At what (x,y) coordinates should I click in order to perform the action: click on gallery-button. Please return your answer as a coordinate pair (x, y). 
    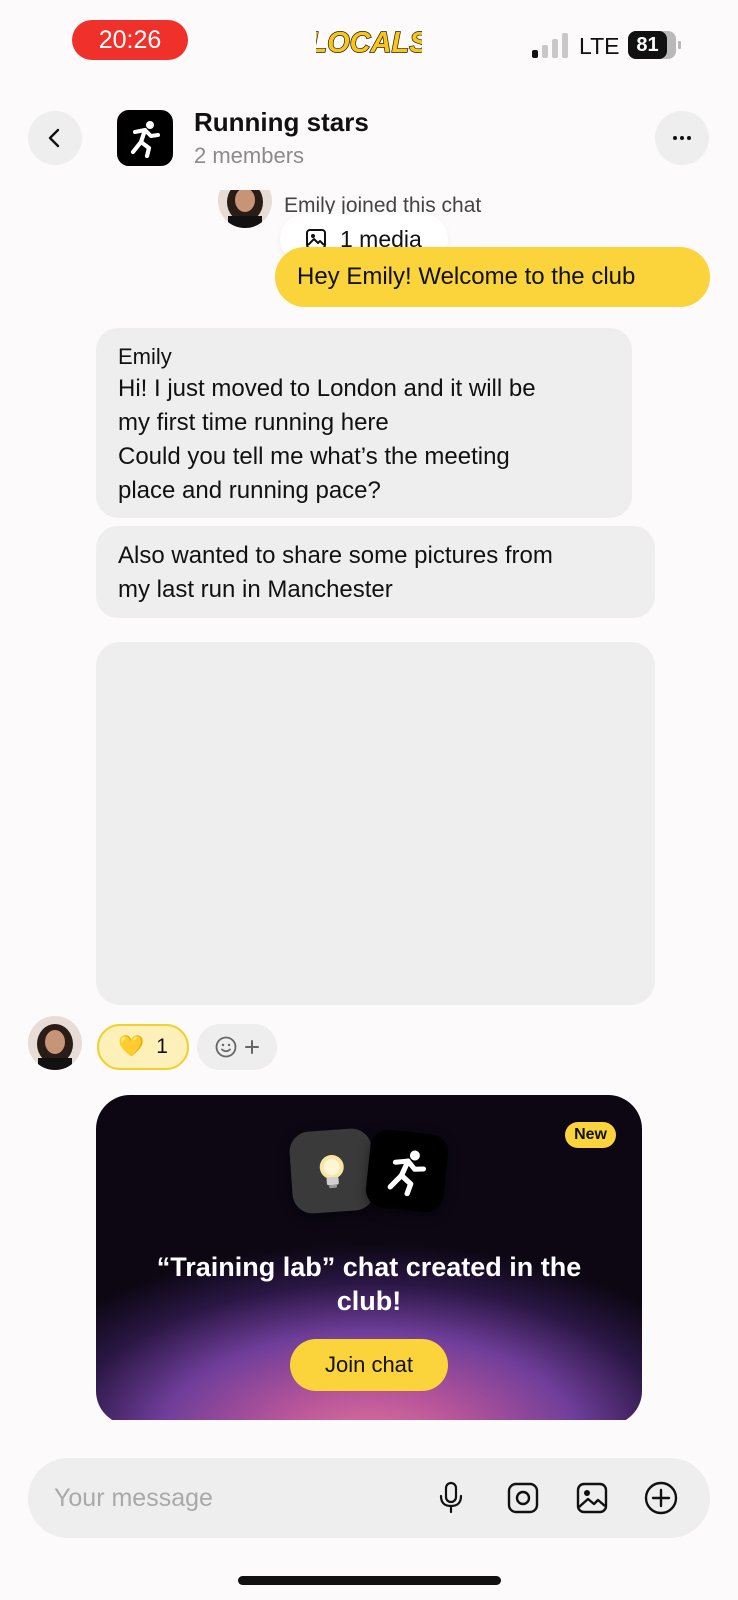
    Looking at the image, I should click on (592, 1498).